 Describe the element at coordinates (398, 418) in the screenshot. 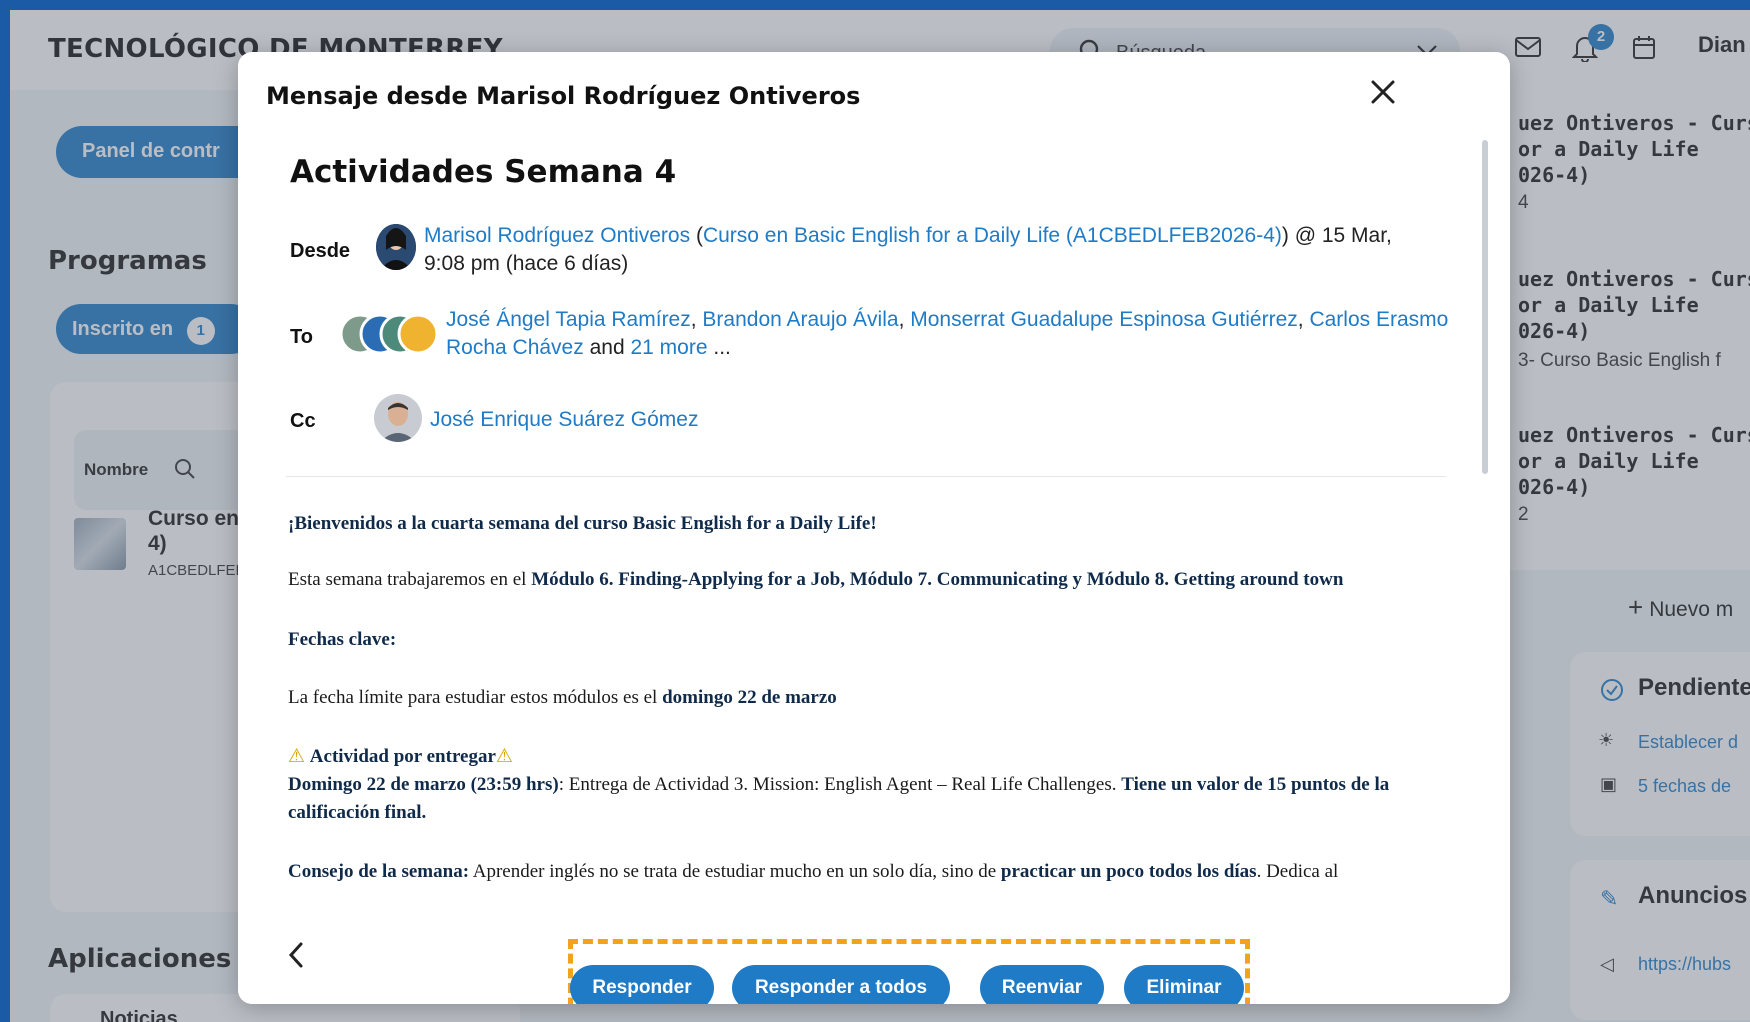

I see `cc-avatar` at that location.